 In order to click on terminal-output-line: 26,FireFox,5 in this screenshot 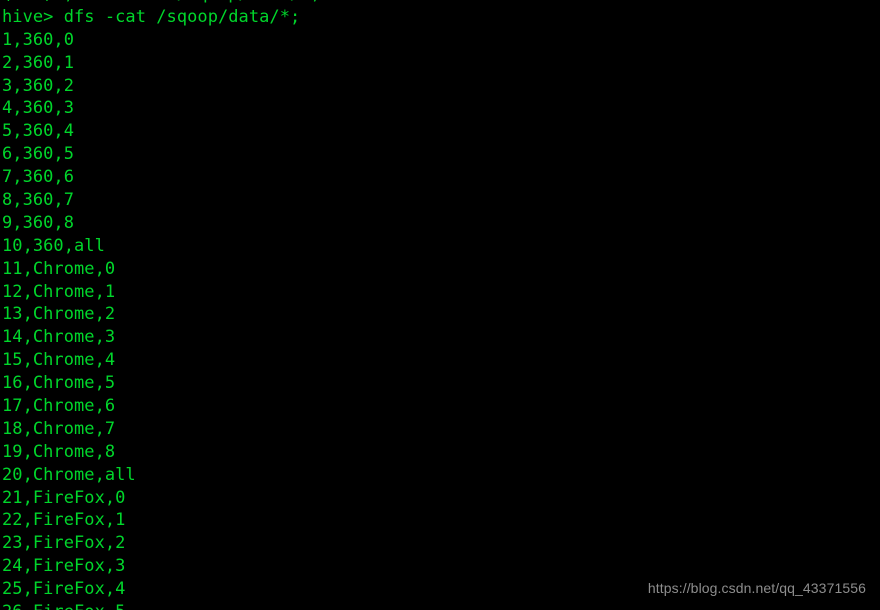, I will do `click(441, 605)`.